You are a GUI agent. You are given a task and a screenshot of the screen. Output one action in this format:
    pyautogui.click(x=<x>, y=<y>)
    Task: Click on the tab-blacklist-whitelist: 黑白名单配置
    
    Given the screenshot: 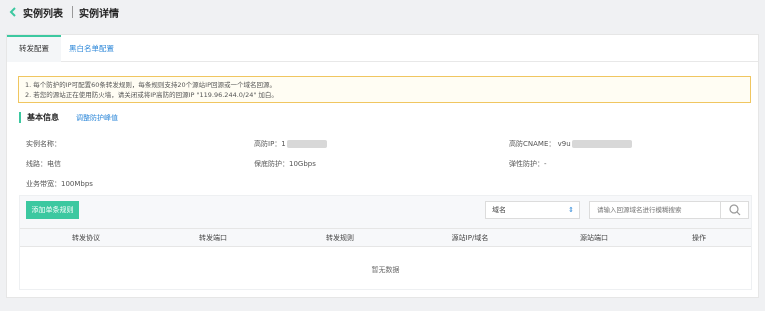 What is the action you would take?
    pyautogui.click(x=91, y=48)
    